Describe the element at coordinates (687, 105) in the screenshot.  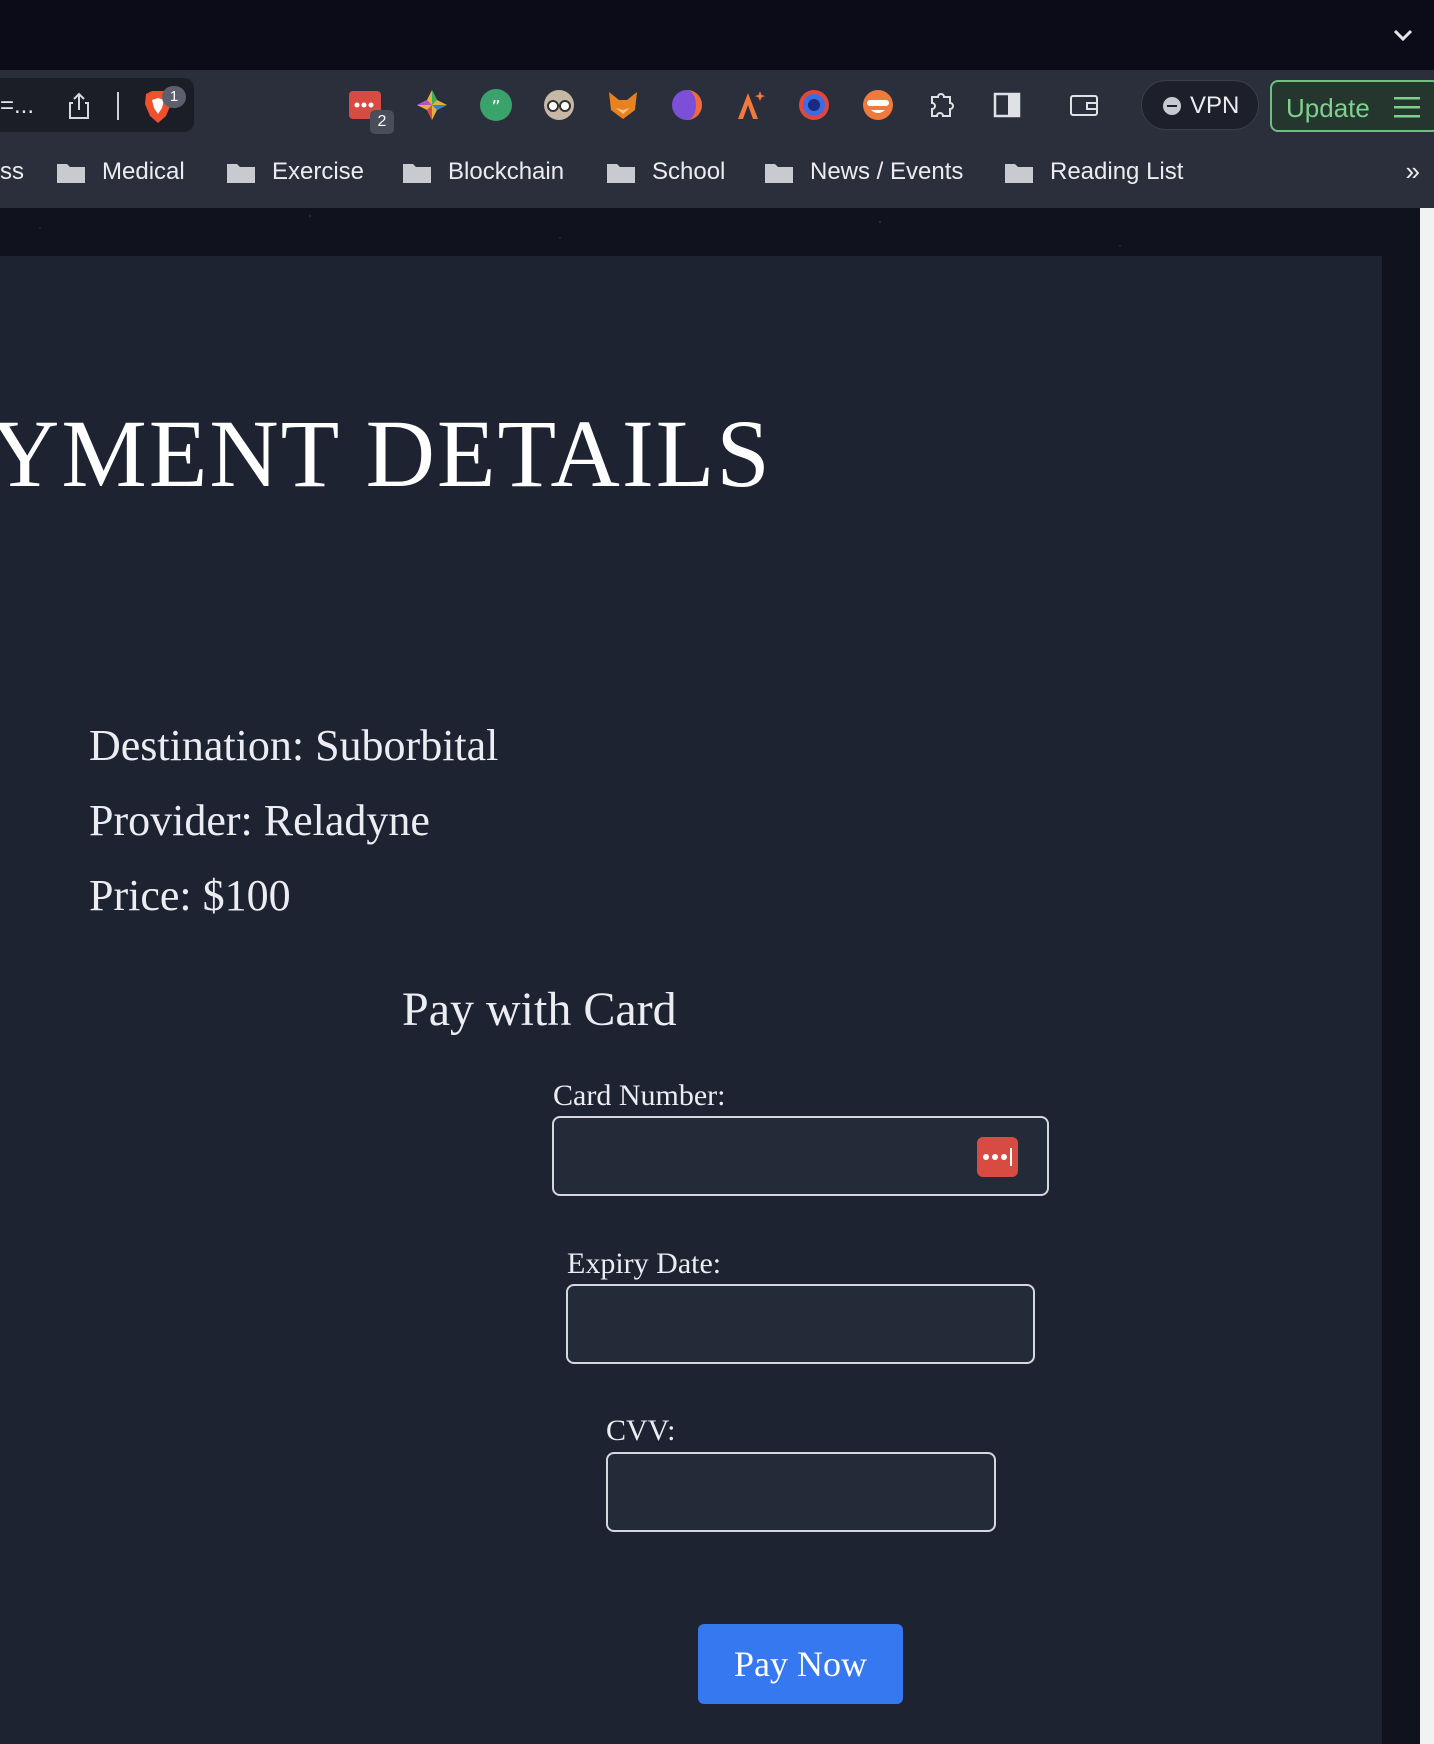
I see `half-moon-icon` at that location.